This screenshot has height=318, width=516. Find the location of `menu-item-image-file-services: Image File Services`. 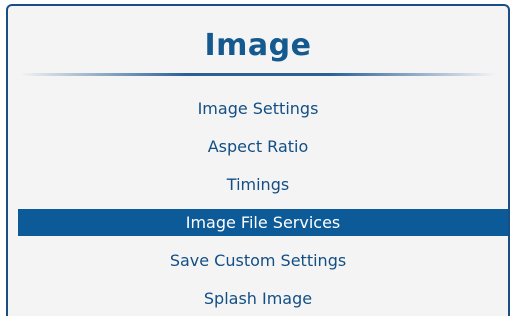

menu-item-image-file-services: Image File Services is located at coordinates (263, 222).